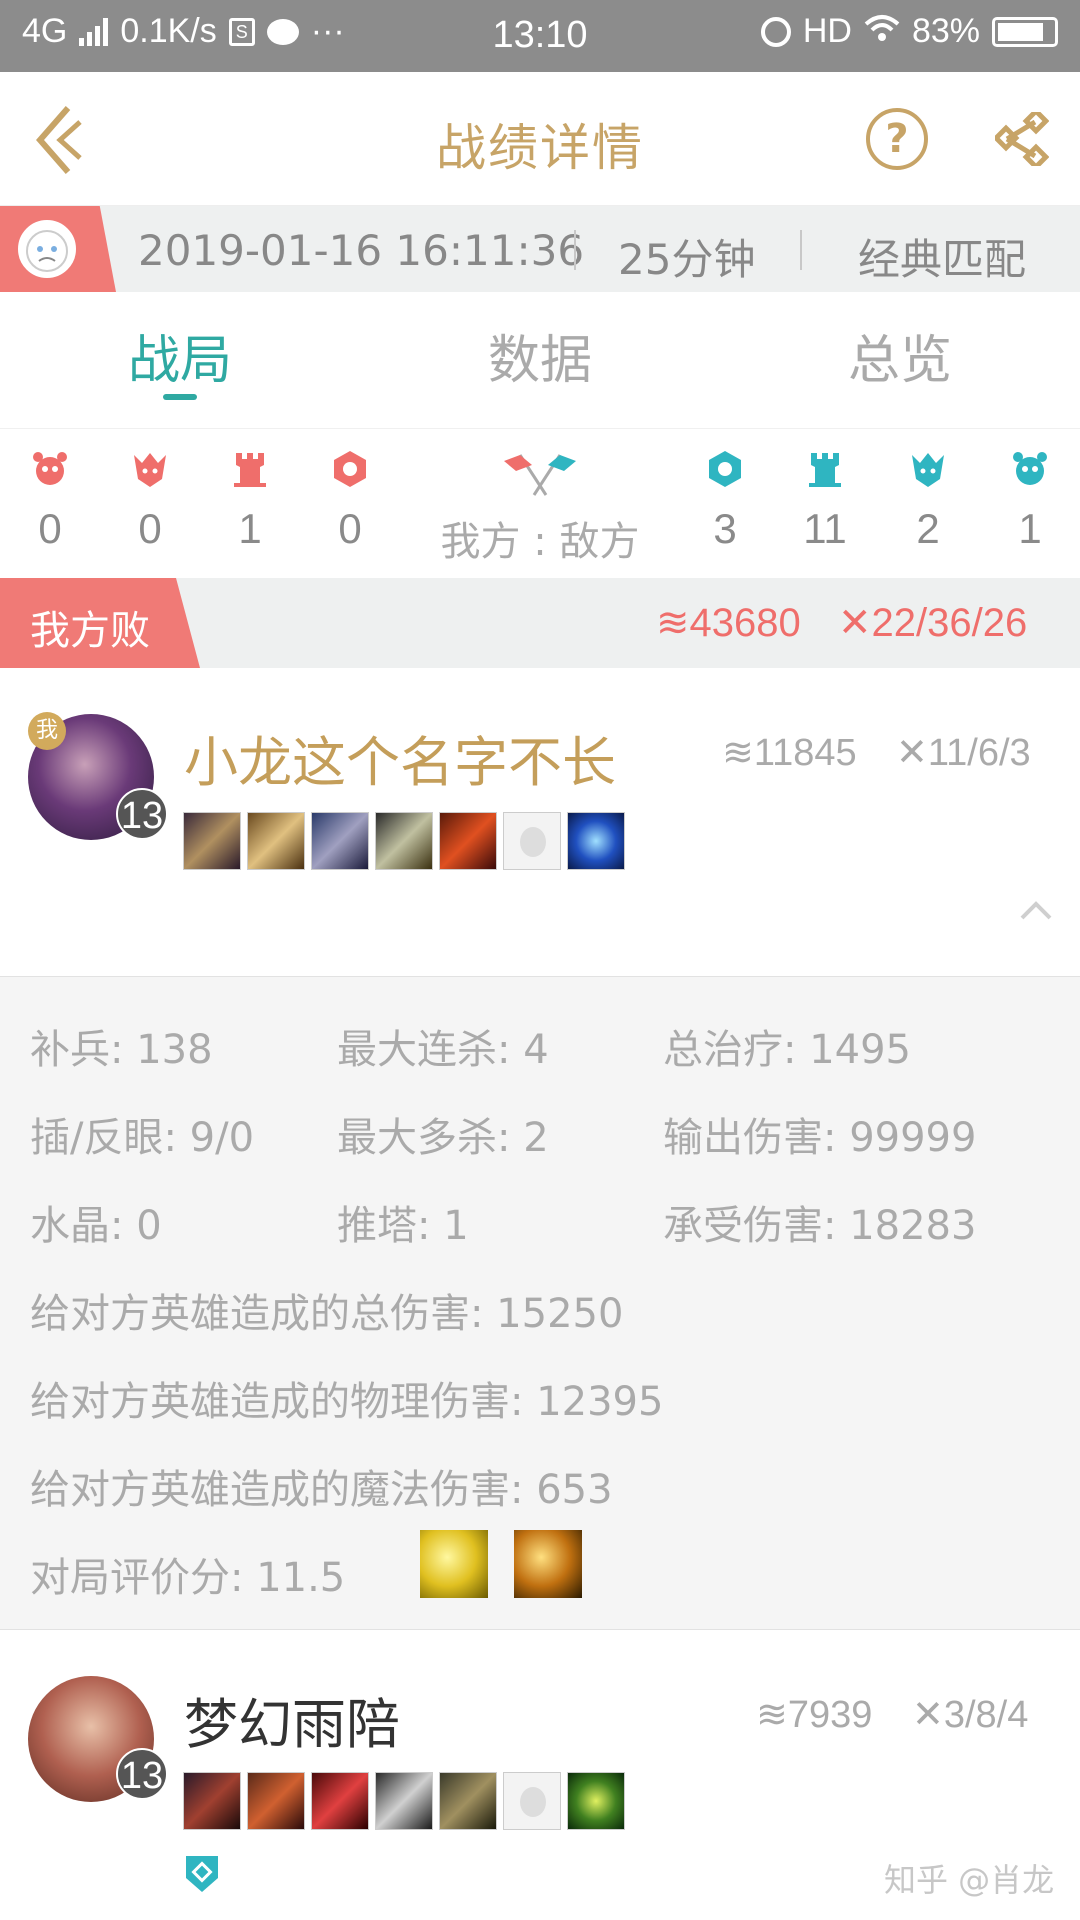 The width and height of the screenshot is (1080, 1920). I want to click on stat-magic-champ-damage: 给对方英雄造成的魔法伤害: 653, so click(321, 1490).